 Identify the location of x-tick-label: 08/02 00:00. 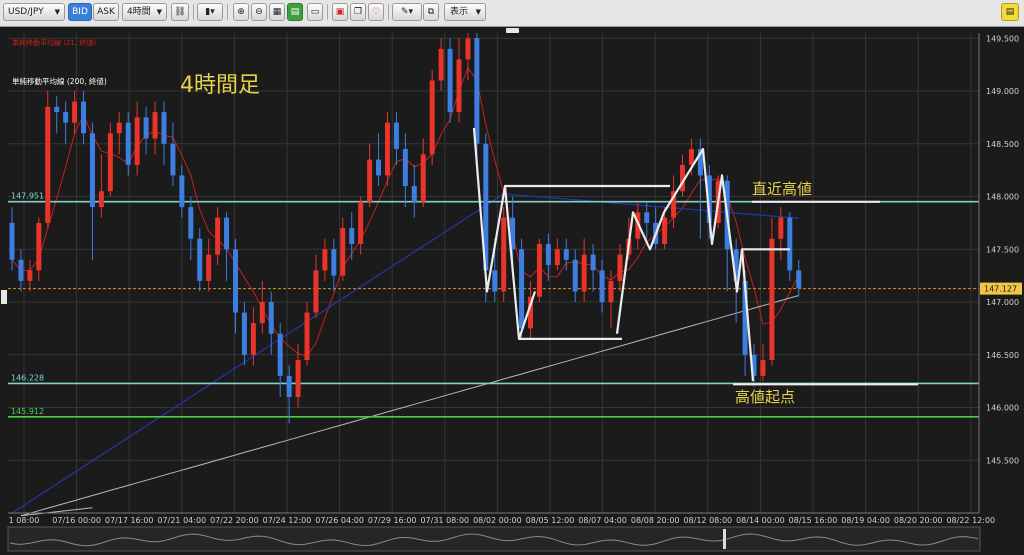
(497, 520).